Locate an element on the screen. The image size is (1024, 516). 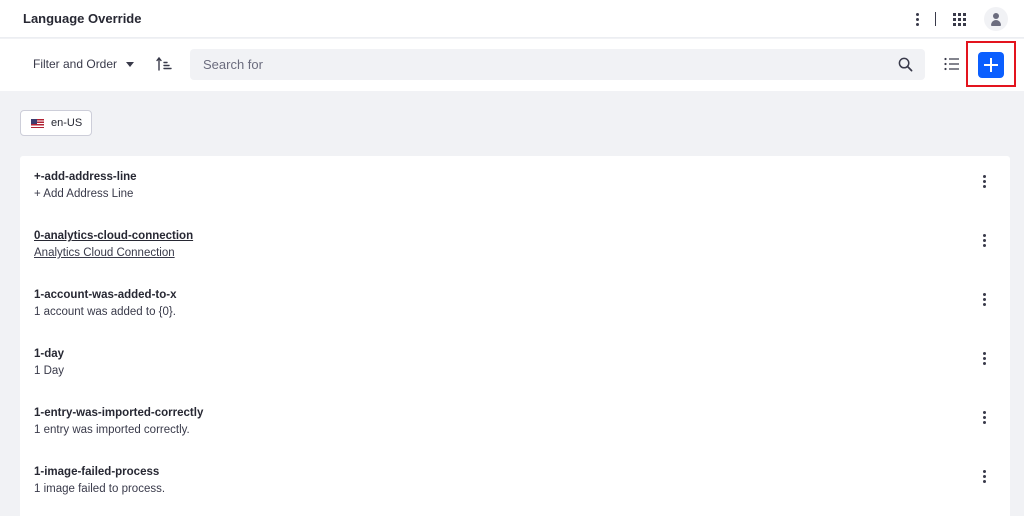
entry-value: 1 entry was imported correctly. is located at coordinates (112, 430).